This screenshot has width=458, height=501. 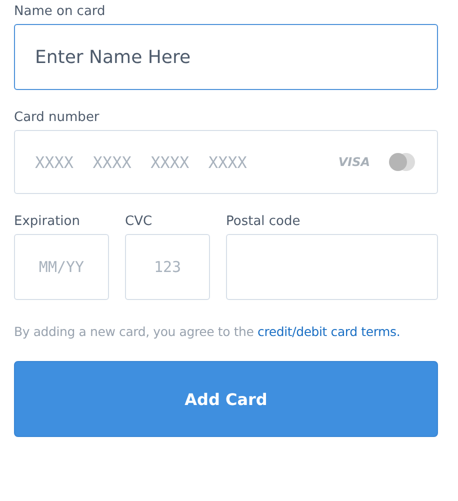 What do you see at coordinates (47, 222) in the screenshot?
I see `field-label: Expiration` at bounding box center [47, 222].